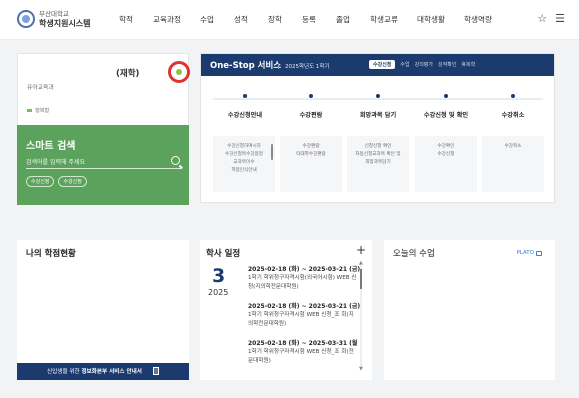 The width and height of the screenshot is (579, 398). What do you see at coordinates (244, 155) in the screenshot?
I see `step-link: 수강신청목수강점정` at bounding box center [244, 155].